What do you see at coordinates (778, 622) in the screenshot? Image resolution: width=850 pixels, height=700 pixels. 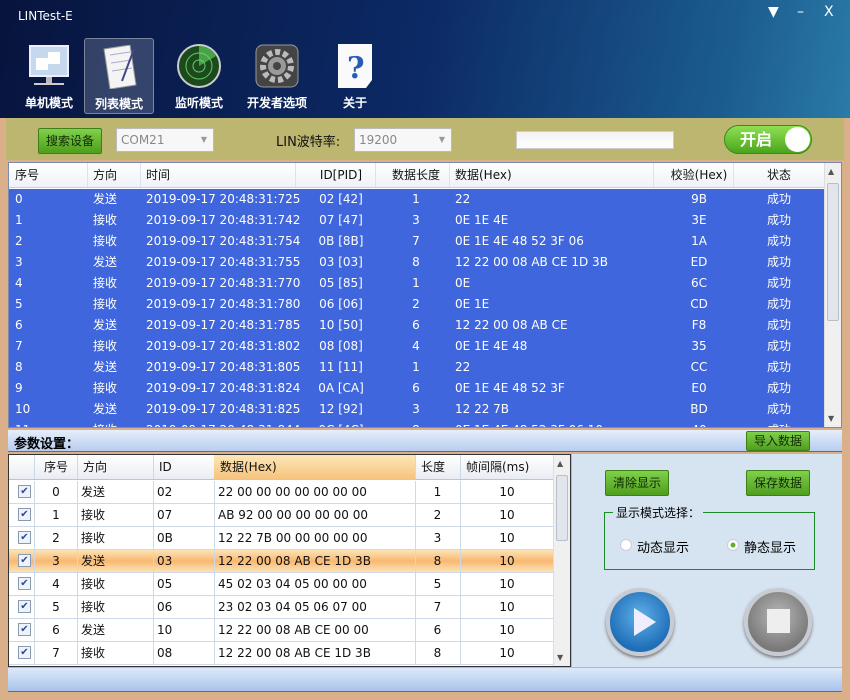 I see `stop-button` at bounding box center [778, 622].